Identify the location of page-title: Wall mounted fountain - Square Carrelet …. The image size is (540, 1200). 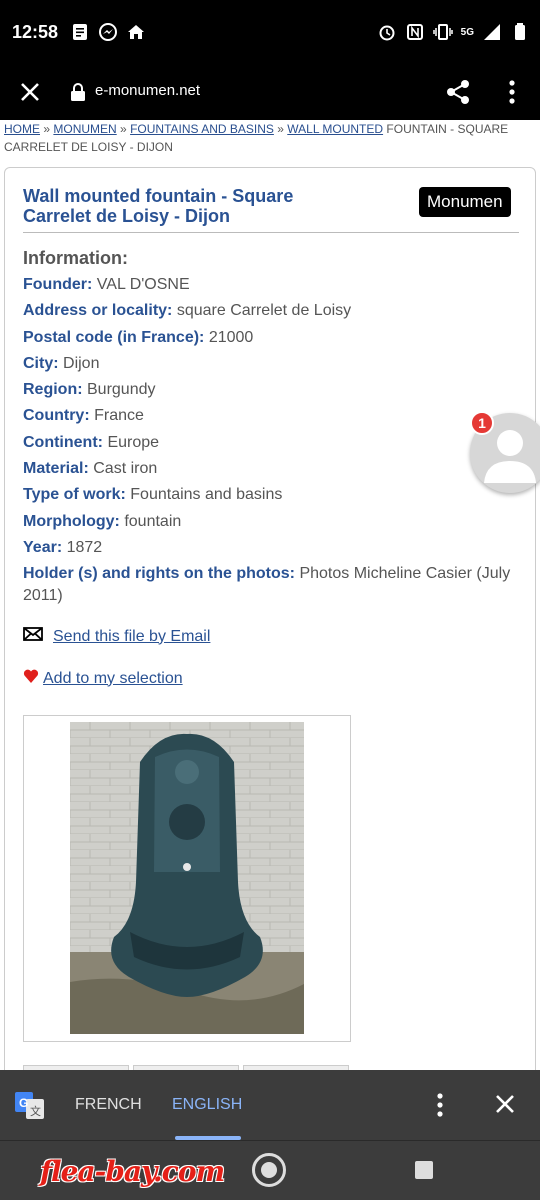
(158, 206).